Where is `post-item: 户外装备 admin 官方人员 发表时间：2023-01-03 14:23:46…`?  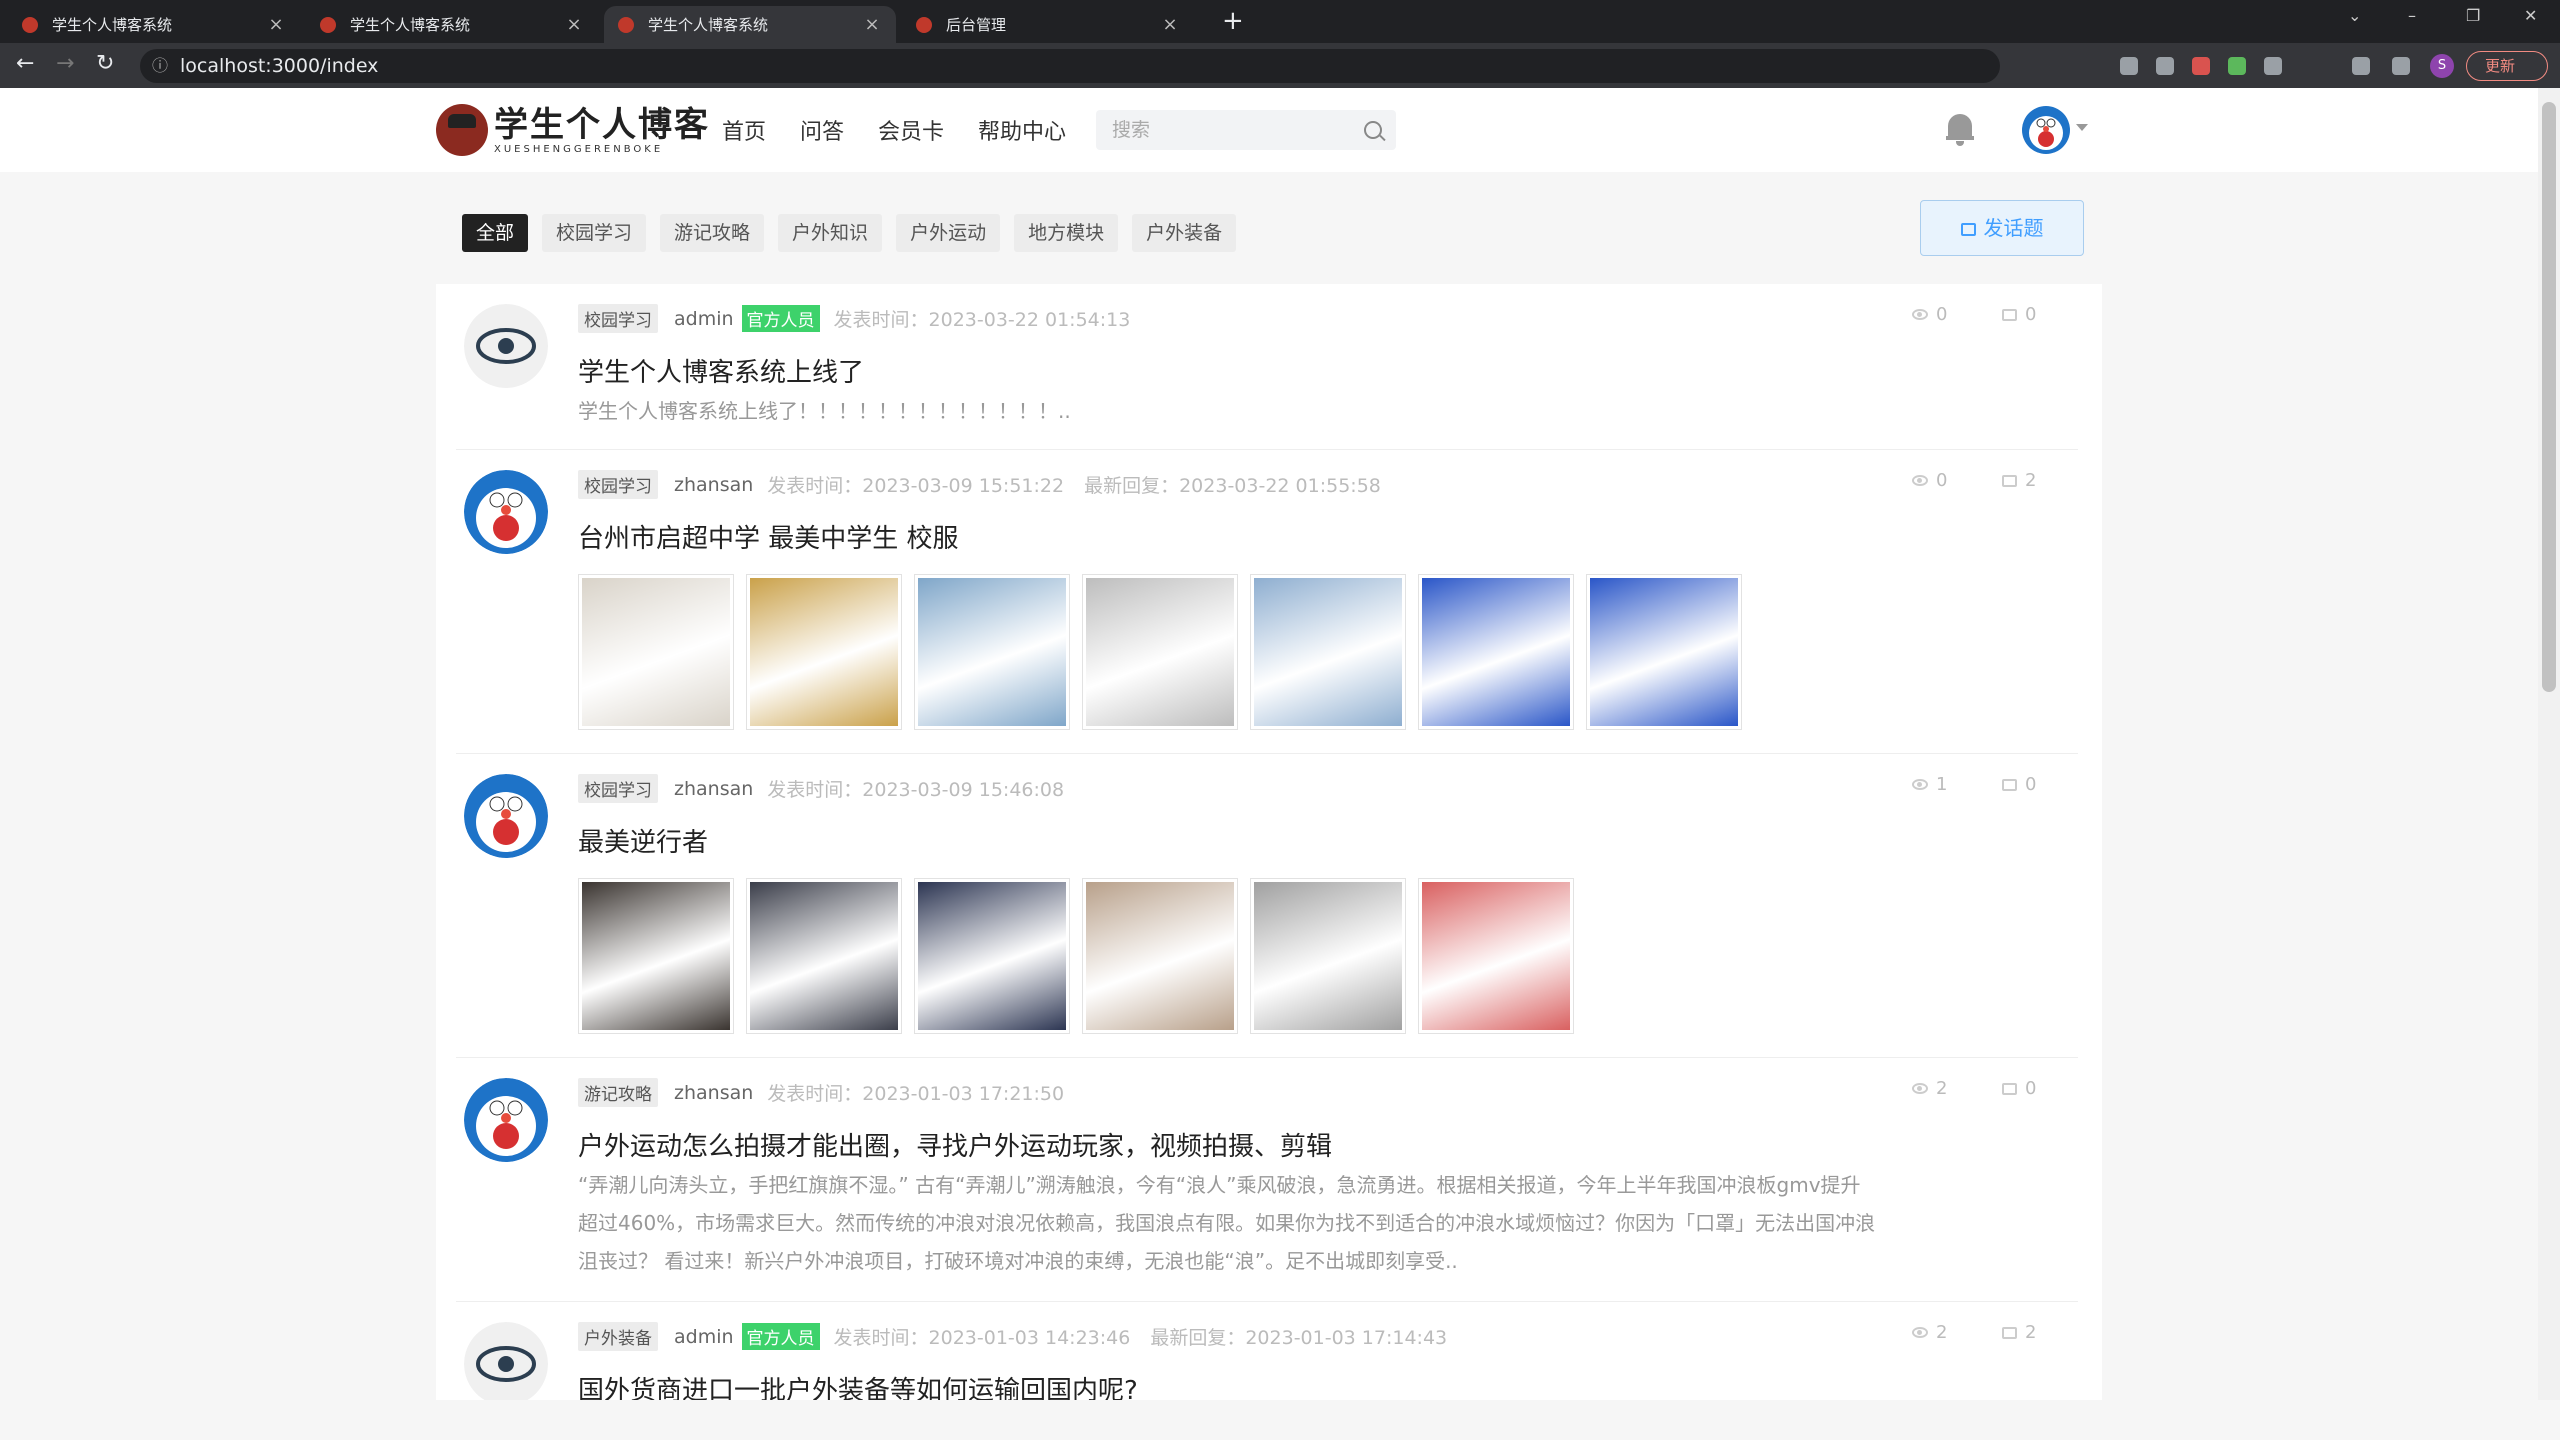 post-item: 户外装备 admin 官方人员 发表时间：2023-01-03 14:23:46… is located at coordinates (1267, 1351).